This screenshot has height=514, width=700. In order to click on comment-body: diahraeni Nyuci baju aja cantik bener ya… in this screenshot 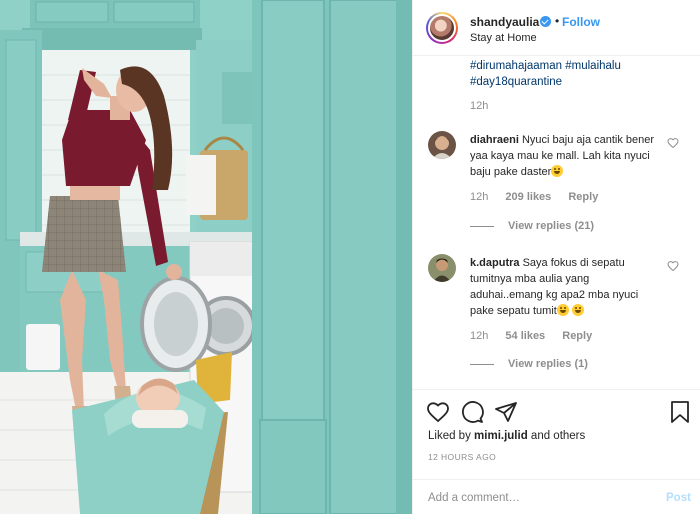, I will do `click(565, 156)`.